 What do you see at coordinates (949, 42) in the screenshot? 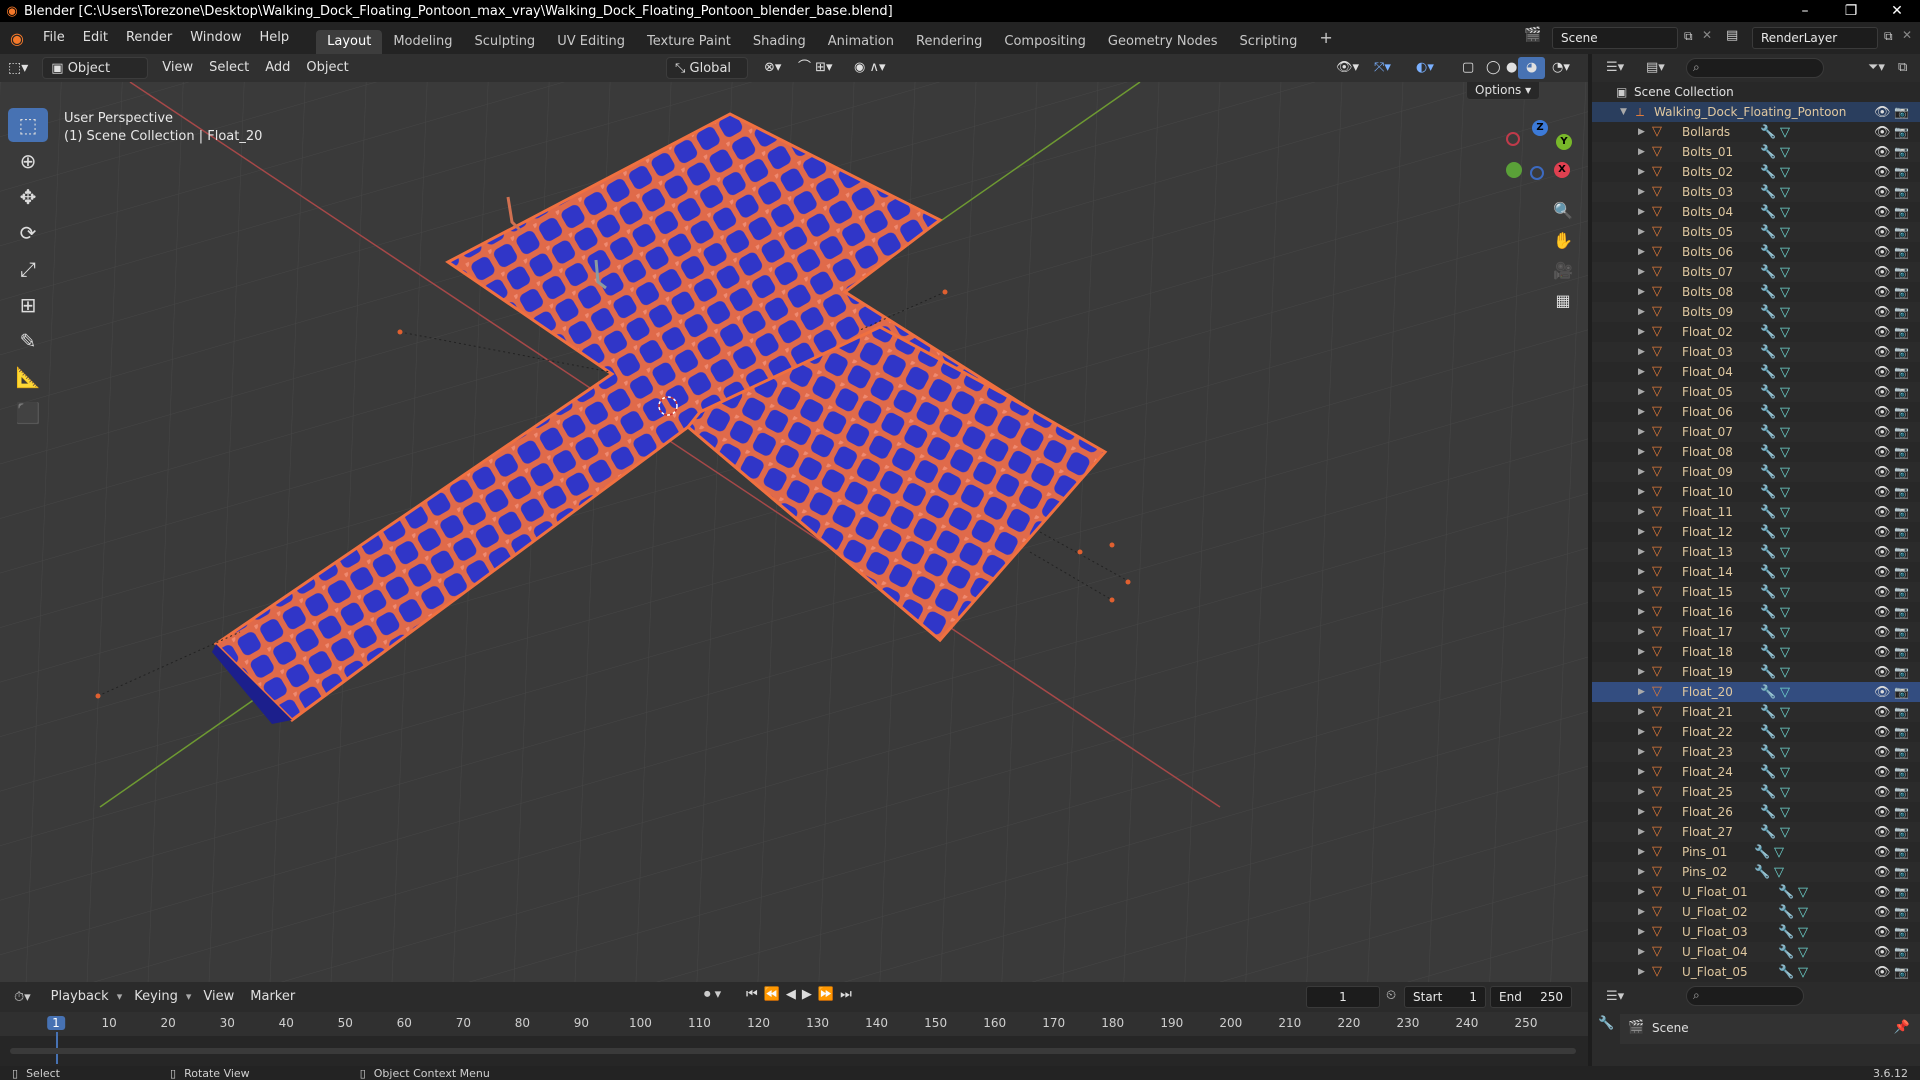
I see `tab-rendering: Rendering` at bounding box center [949, 42].